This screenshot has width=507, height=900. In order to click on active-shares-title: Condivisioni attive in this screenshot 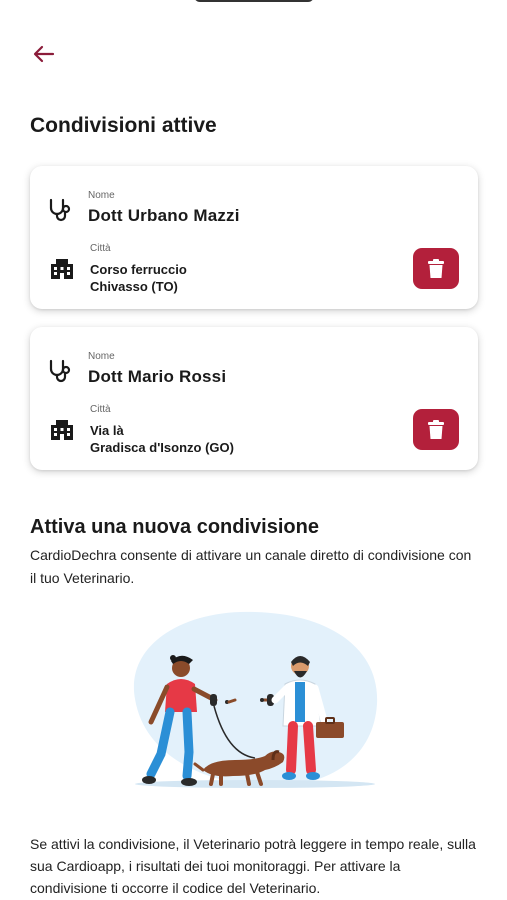, I will do `click(123, 125)`.